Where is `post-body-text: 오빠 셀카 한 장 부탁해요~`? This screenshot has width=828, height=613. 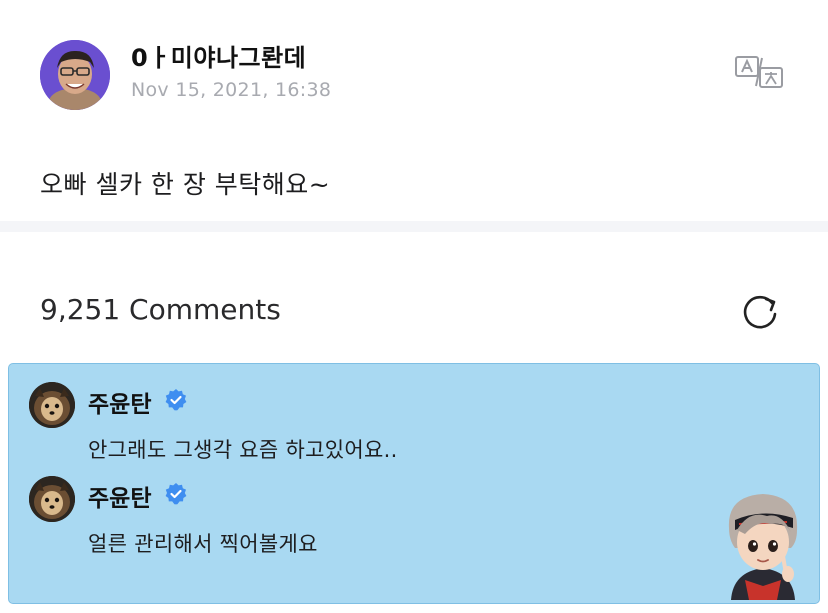 post-body-text: 오빠 셀카 한 장 부탁해요~ is located at coordinates (185, 184).